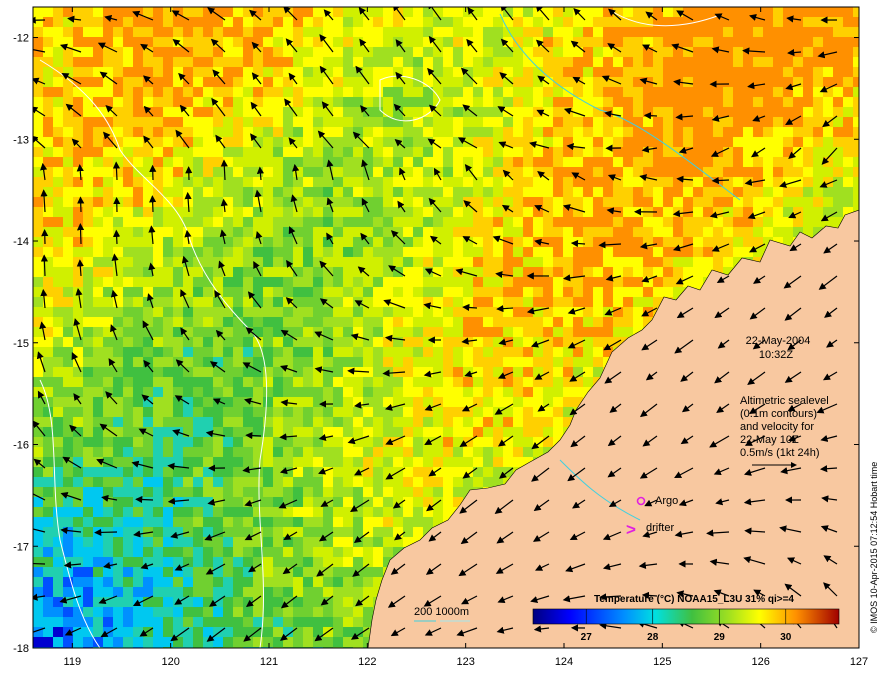 This screenshot has width=880, height=680. Describe the element at coordinates (170, 662) in the screenshot. I see `lon-tick-label: 120` at that location.